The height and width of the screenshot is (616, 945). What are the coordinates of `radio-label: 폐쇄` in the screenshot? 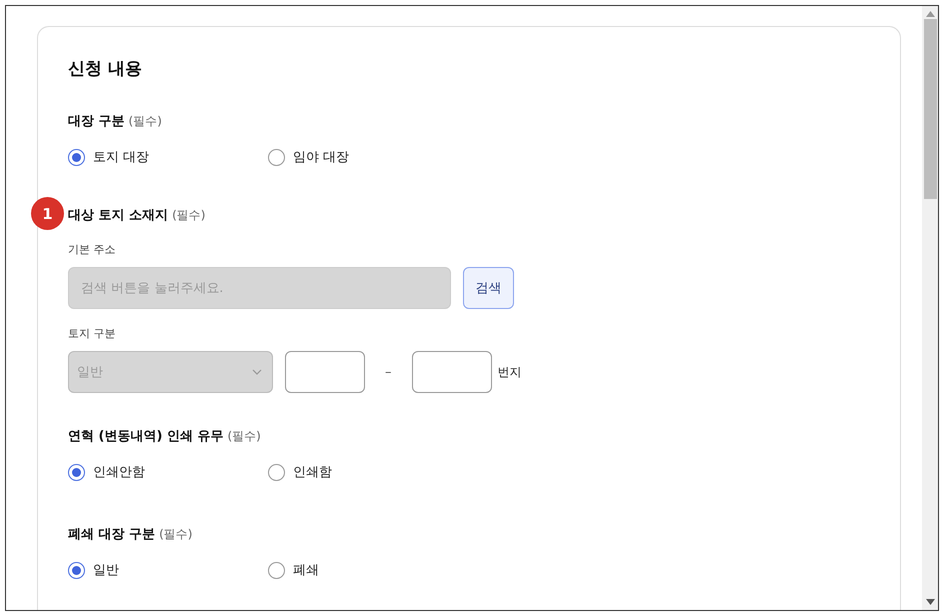 It's located at (306, 570).